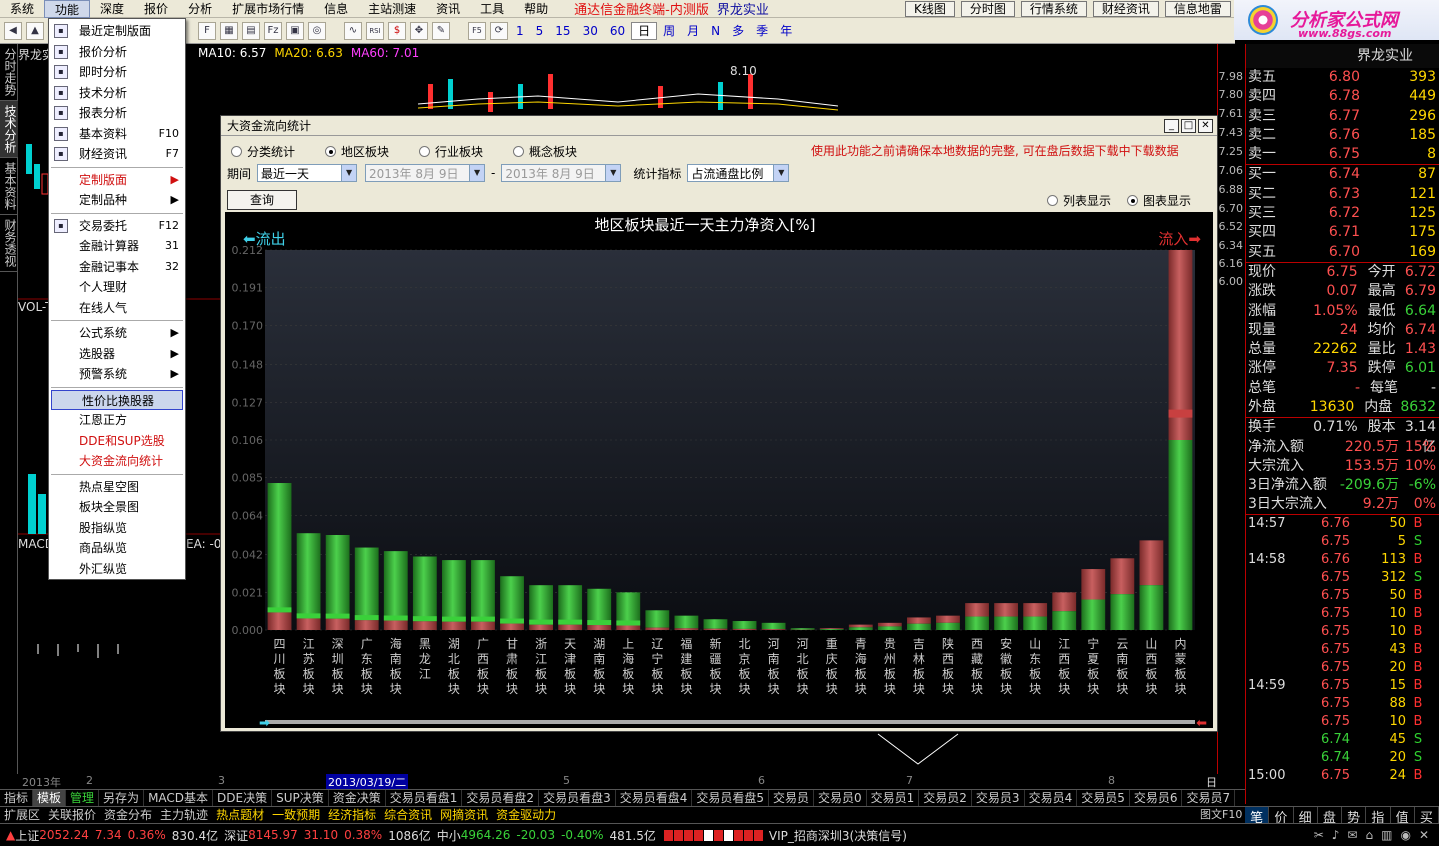  What do you see at coordinates (117, 441) in the screenshot?
I see `menu-item-23: DDE和SUP选股` at bounding box center [117, 441].